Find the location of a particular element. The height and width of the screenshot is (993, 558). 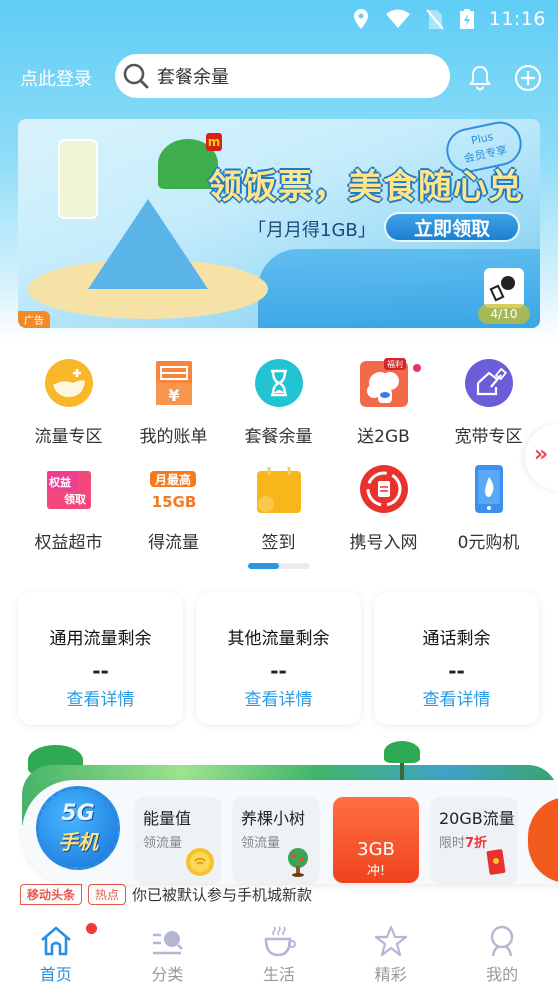

tile-small-text: 冲! is located at coordinates (376, 871).